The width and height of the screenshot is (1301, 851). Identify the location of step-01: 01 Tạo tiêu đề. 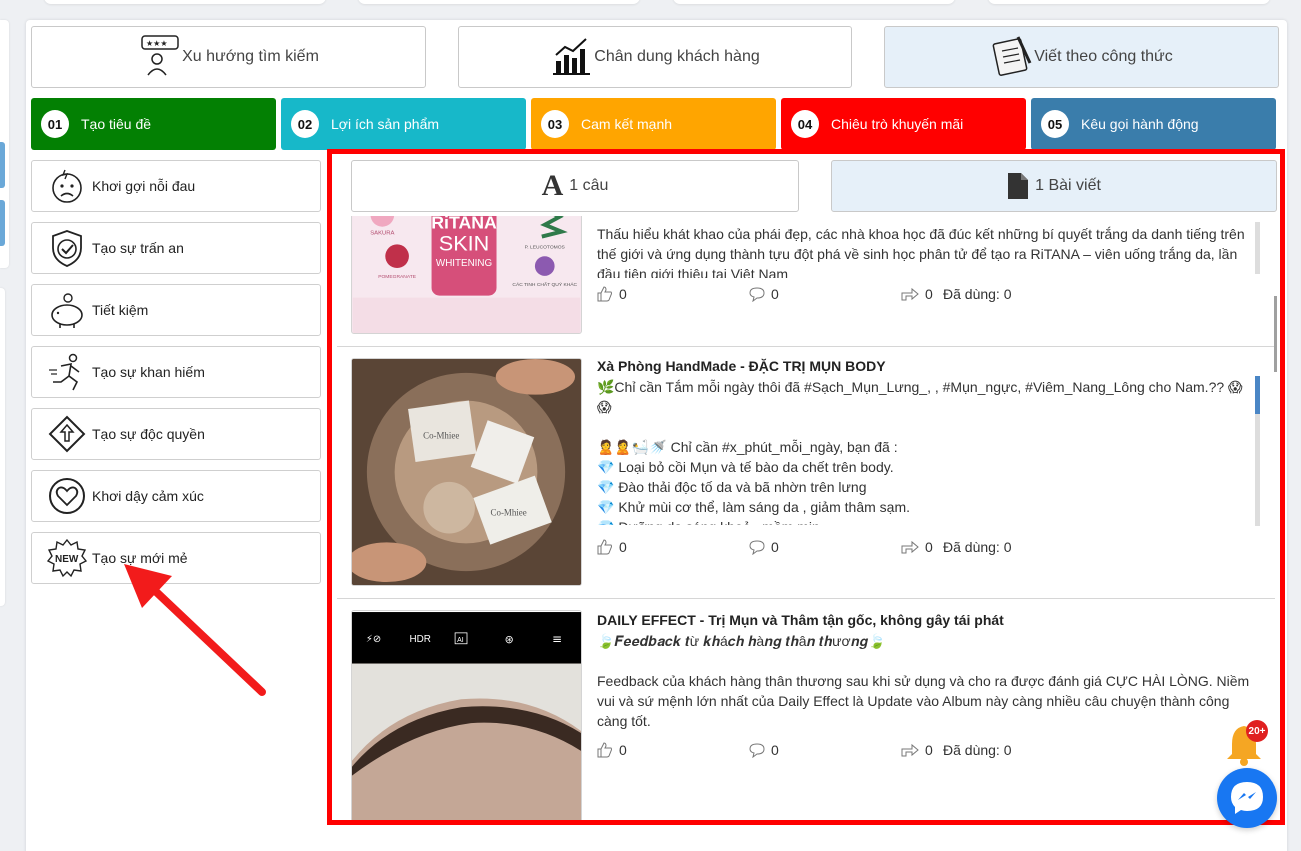
(153, 124).